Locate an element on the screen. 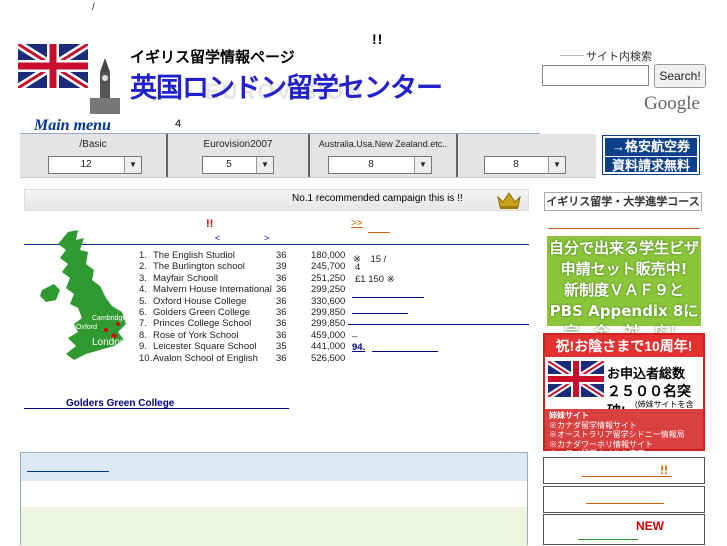 The height and width of the screenshot is (546, 727). menu-cell-other: 8 ▼ is located at coordinates (526, 155).